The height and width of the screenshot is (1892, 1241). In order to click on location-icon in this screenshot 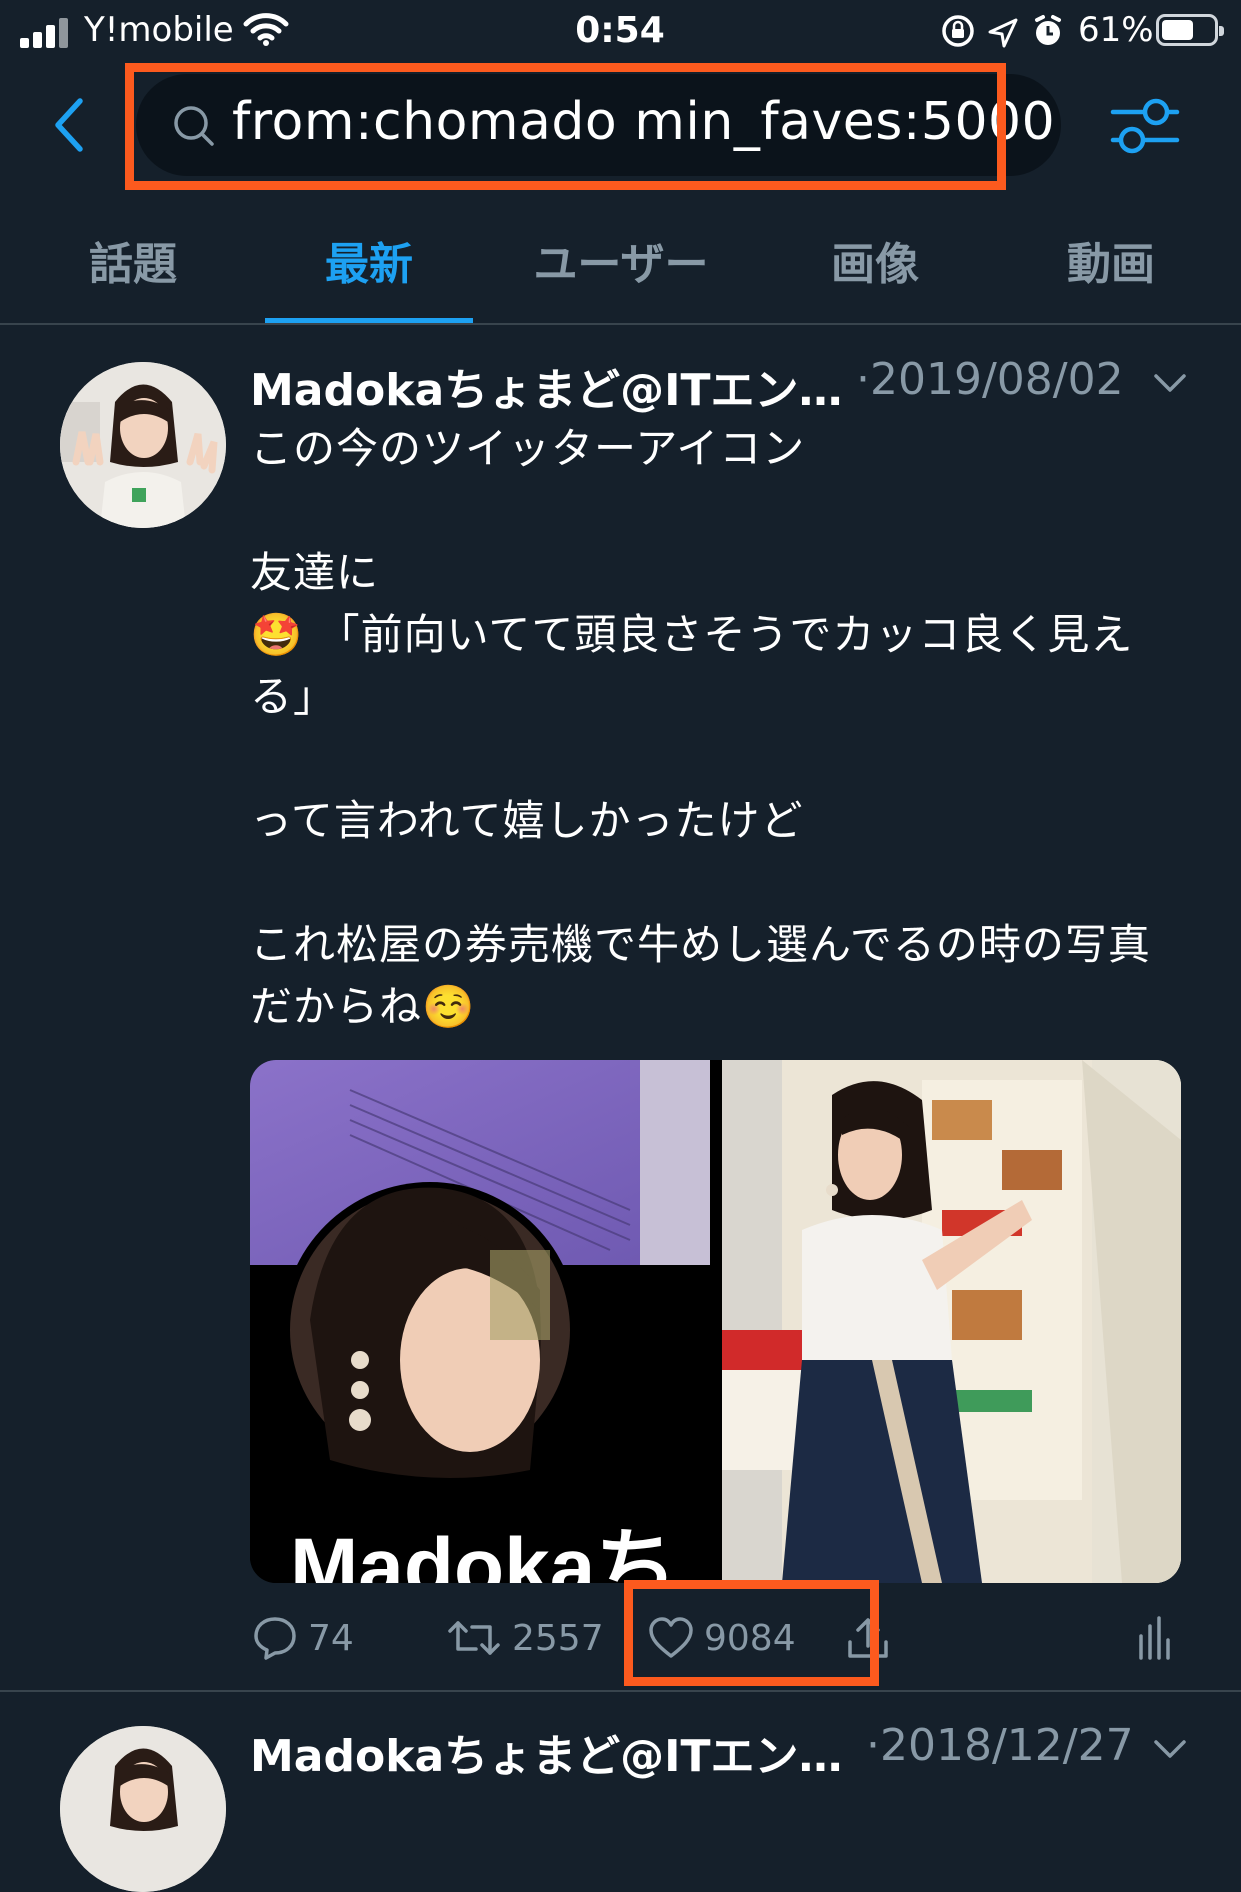, I will do `click(1003, 33)`.